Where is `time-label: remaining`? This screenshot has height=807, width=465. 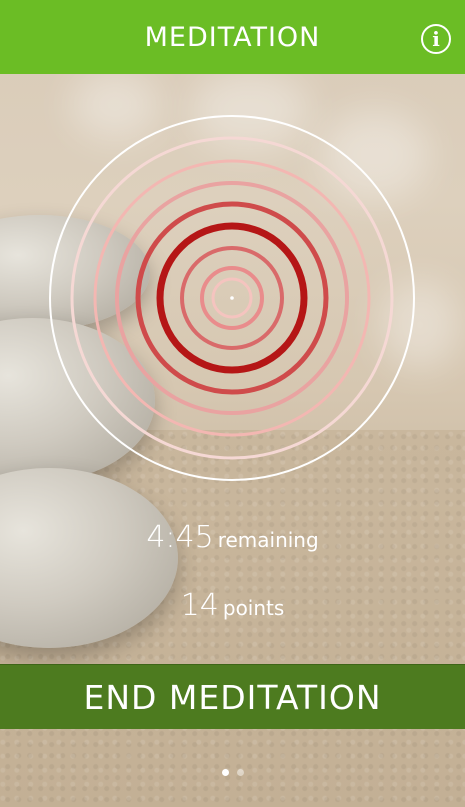
time-label: remaining is located at coordinates (268, 540).